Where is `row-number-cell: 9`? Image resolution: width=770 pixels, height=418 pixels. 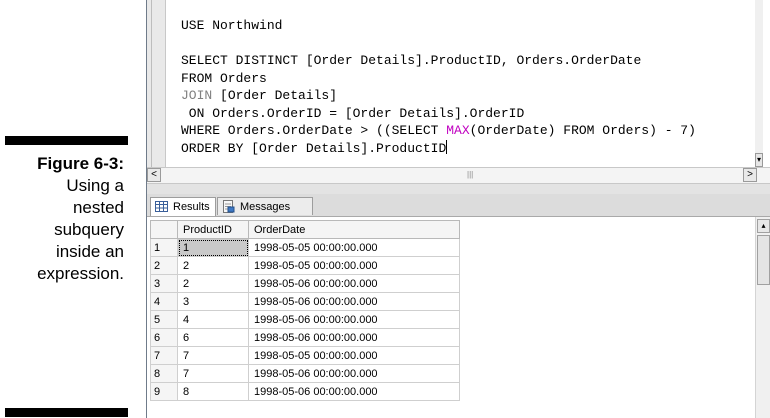 row-number-cell: 9 is located at coordinates (164, 391).